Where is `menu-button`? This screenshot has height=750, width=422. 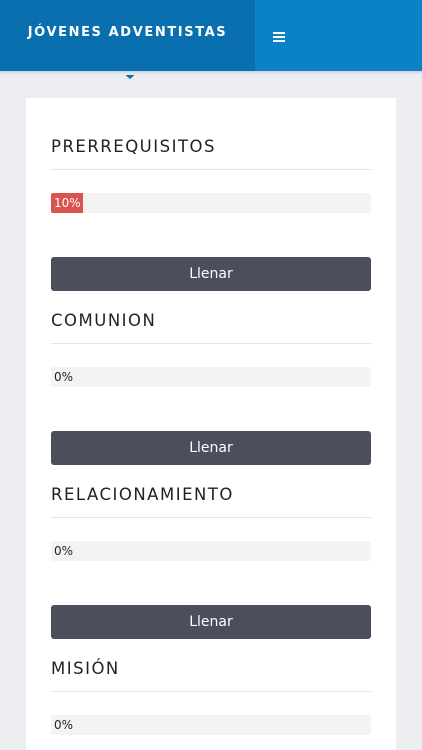 menu-button is located at coordinates (279, 37).